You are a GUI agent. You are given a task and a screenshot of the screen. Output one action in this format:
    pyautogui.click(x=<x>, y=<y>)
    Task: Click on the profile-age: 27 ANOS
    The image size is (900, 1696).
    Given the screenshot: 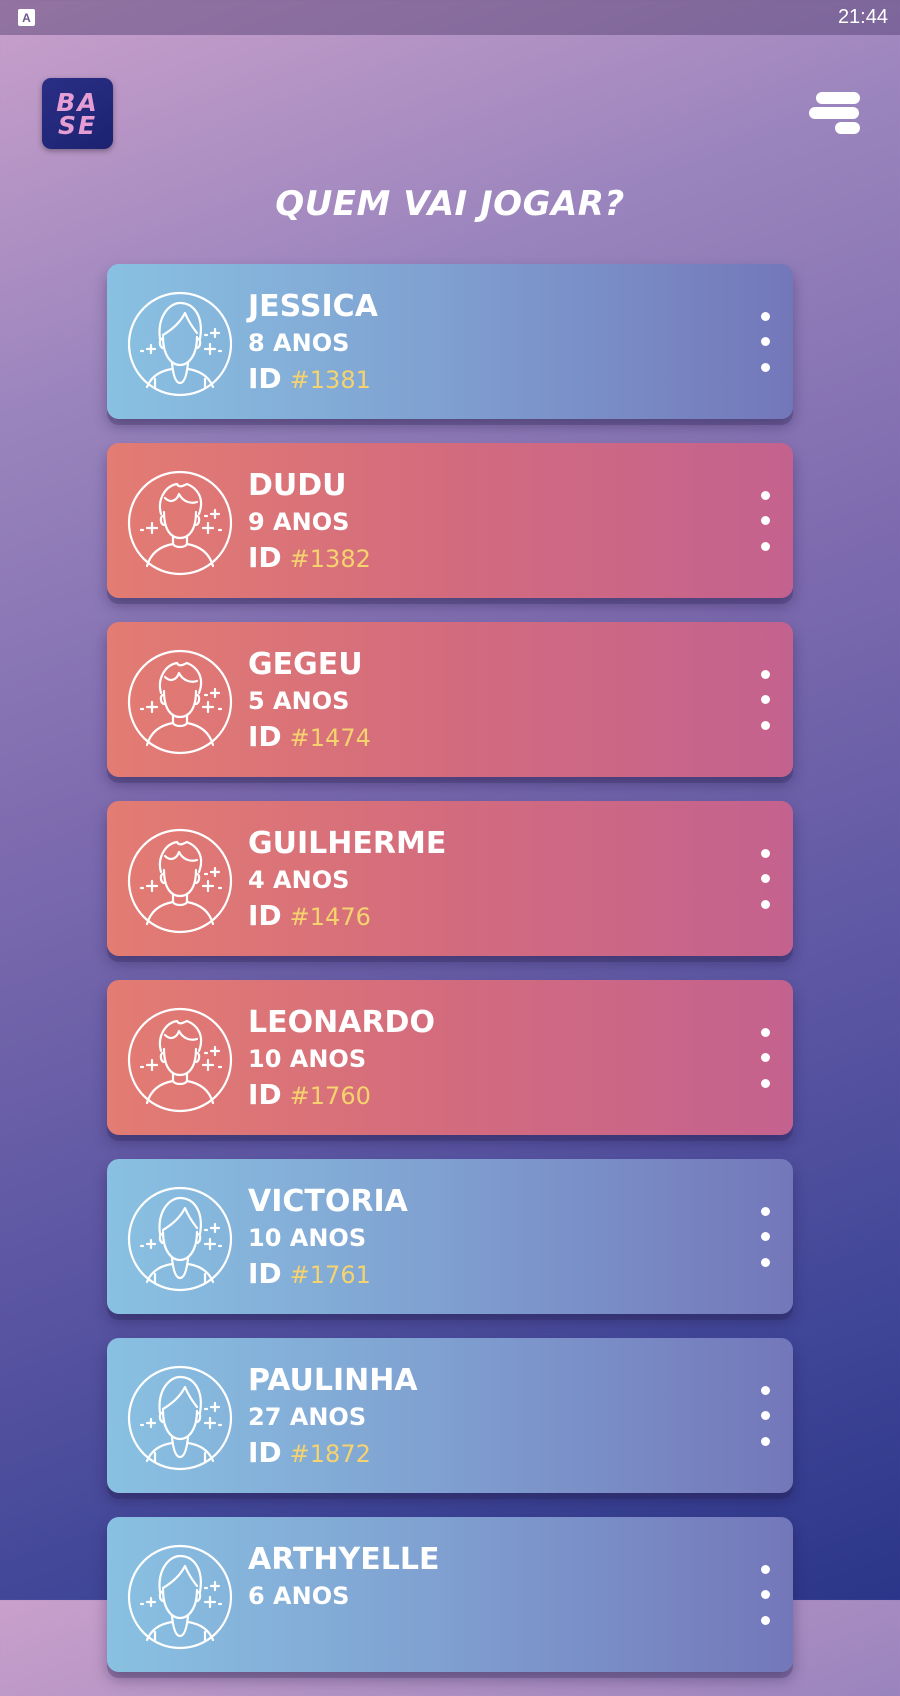 What is the action you would take?
    pyautogui.click(x=307, y=1417)
    